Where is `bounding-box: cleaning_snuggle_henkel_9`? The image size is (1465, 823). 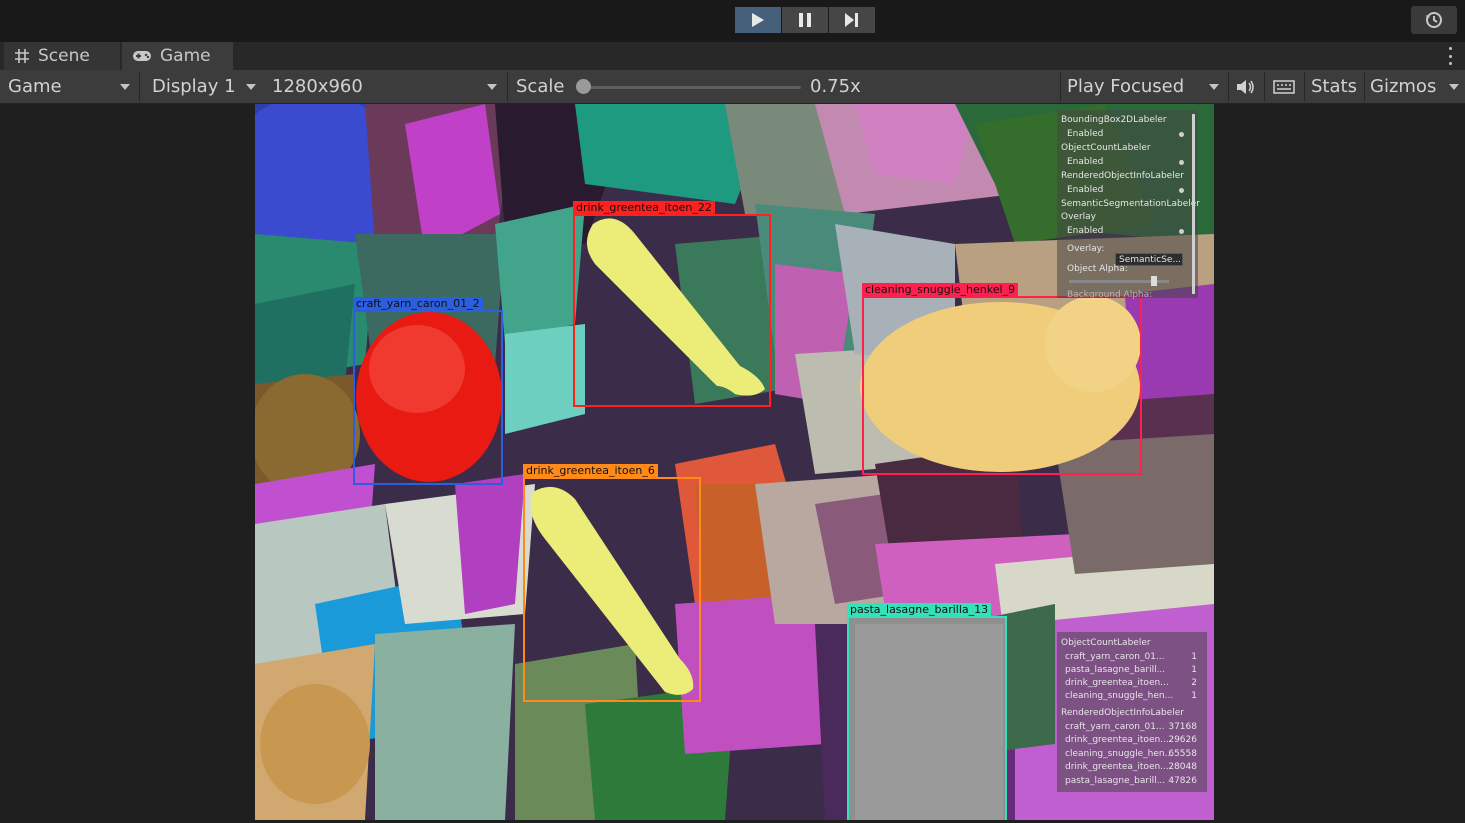 bounding-box: cleaning_snuggle_henkel_9 is located at coordinates (1002, 379).